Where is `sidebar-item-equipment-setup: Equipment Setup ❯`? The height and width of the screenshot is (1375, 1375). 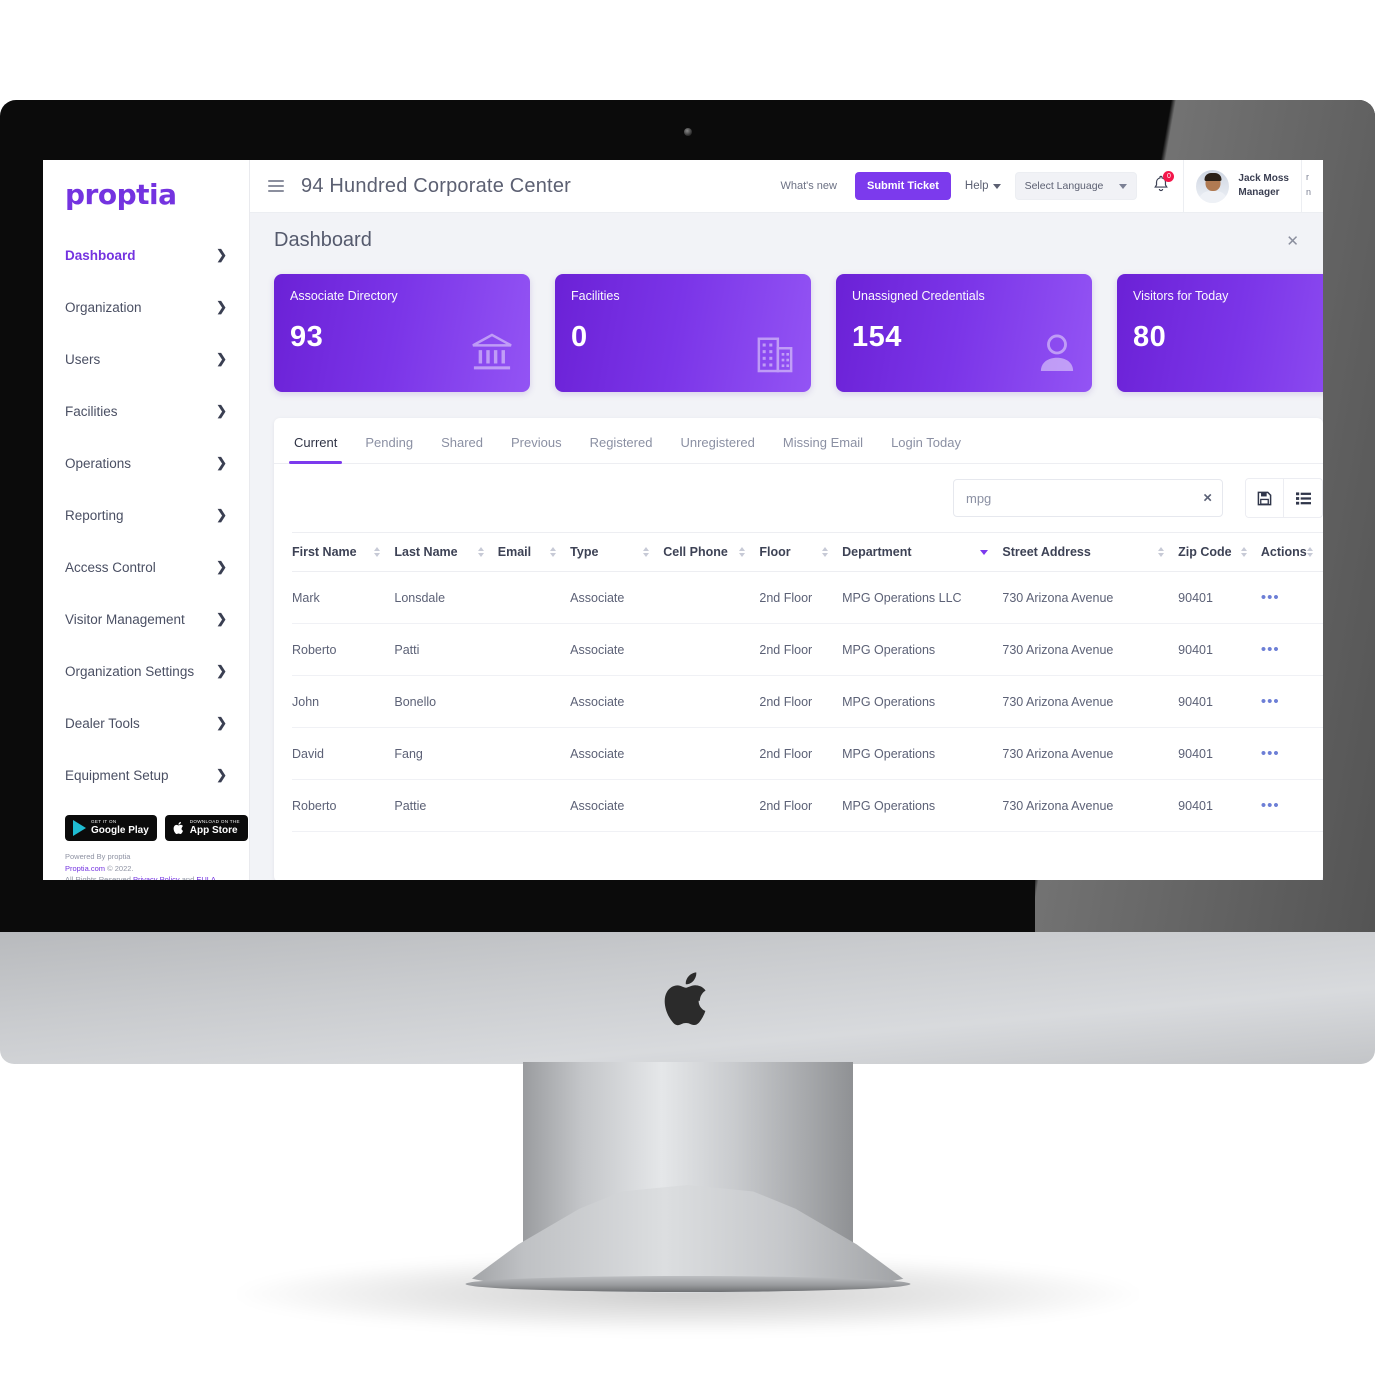
sidebar-item-equipment-setup: Equipment Setup ❯ is located at coordinates (146, 775).